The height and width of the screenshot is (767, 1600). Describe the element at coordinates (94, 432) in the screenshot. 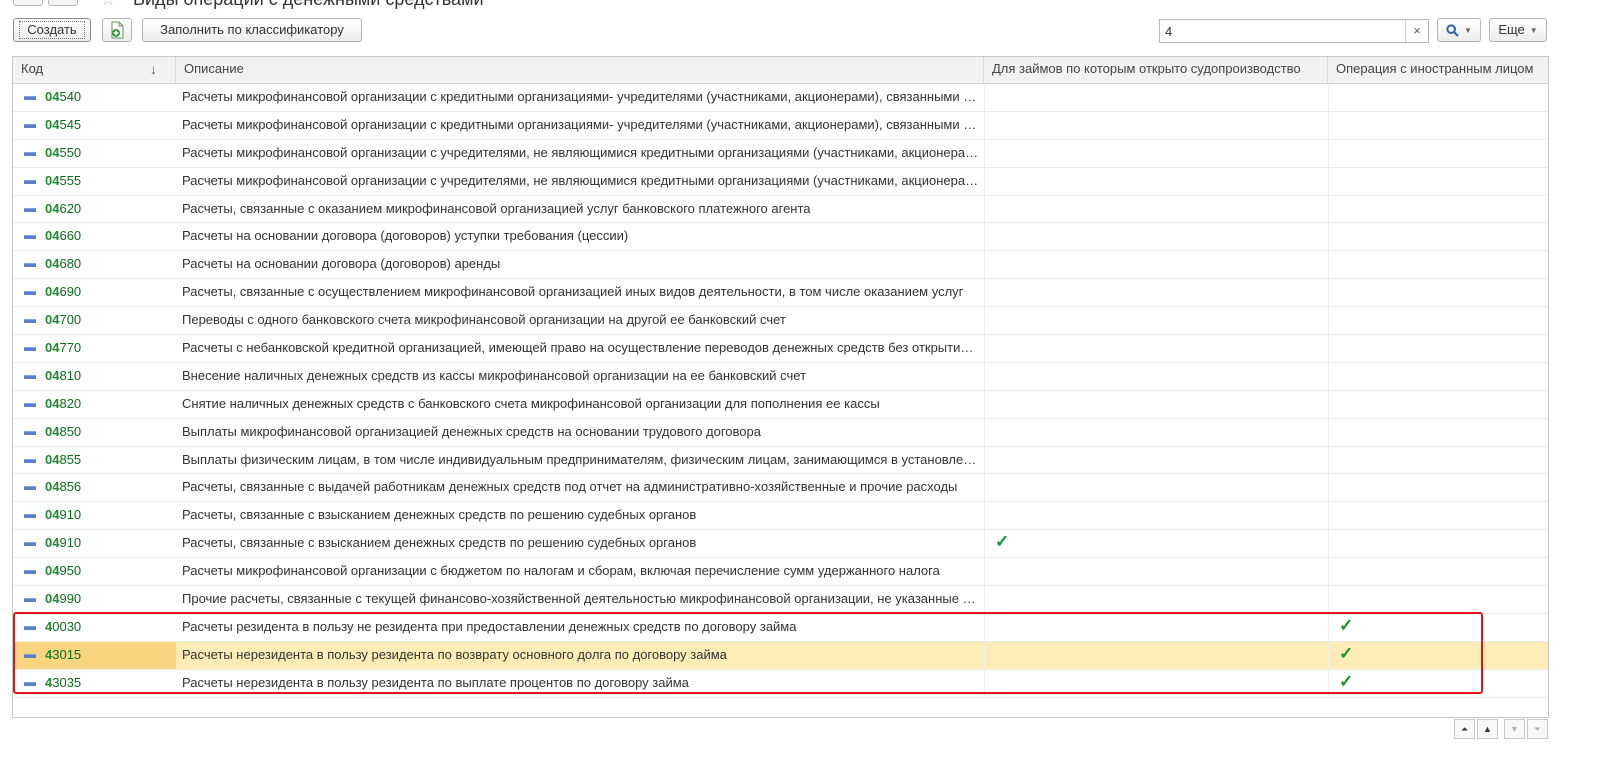

I see `code-cell: 04850` at that location.